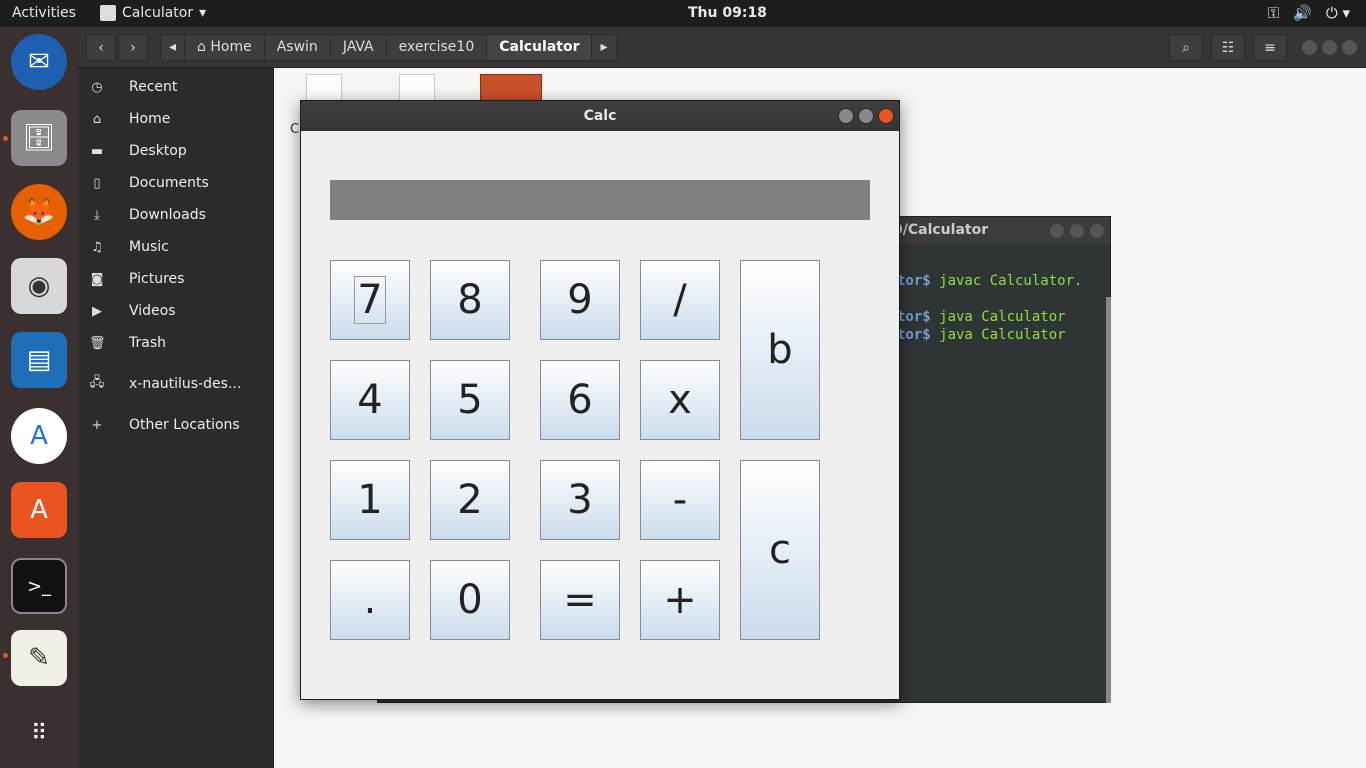 Image resolution: width=1366 pixels, height=768 pixels. I want to click on chevron-left-icon: ‹, so click(101, 47).